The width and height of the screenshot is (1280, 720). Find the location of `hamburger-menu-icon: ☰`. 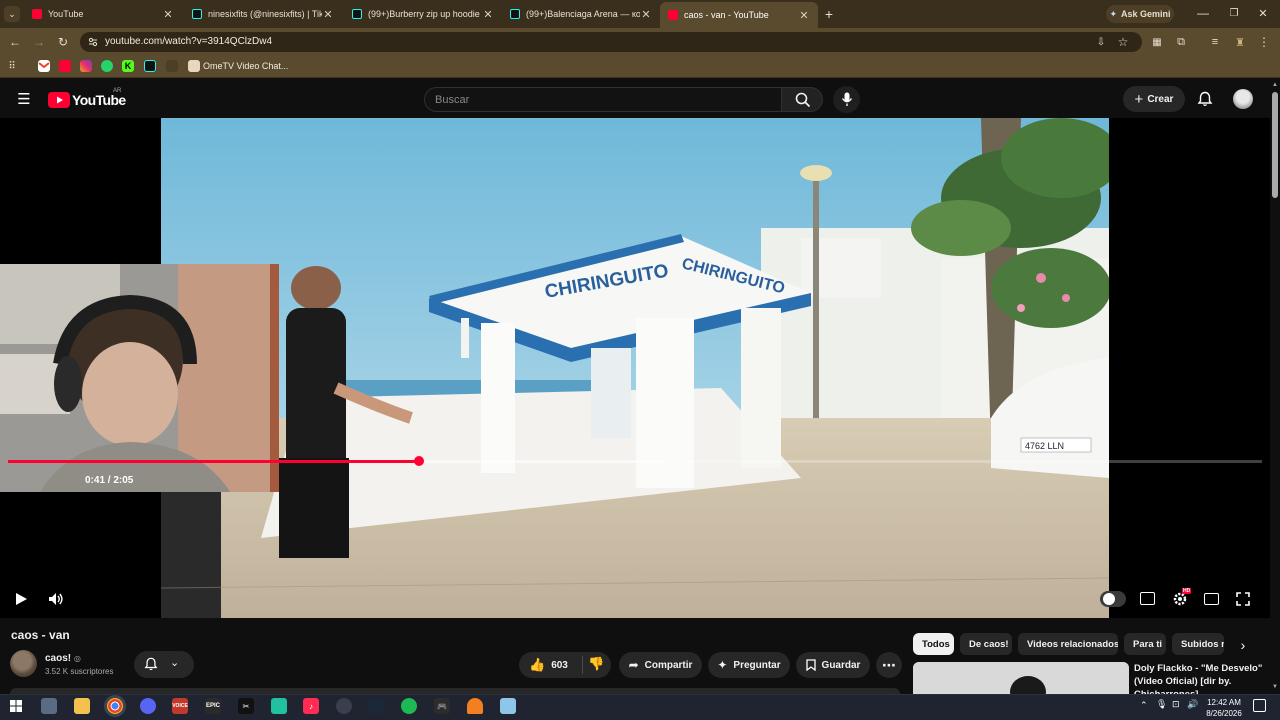

hamburger-menu-icon: ☰ is located at coordinates (24, 99).